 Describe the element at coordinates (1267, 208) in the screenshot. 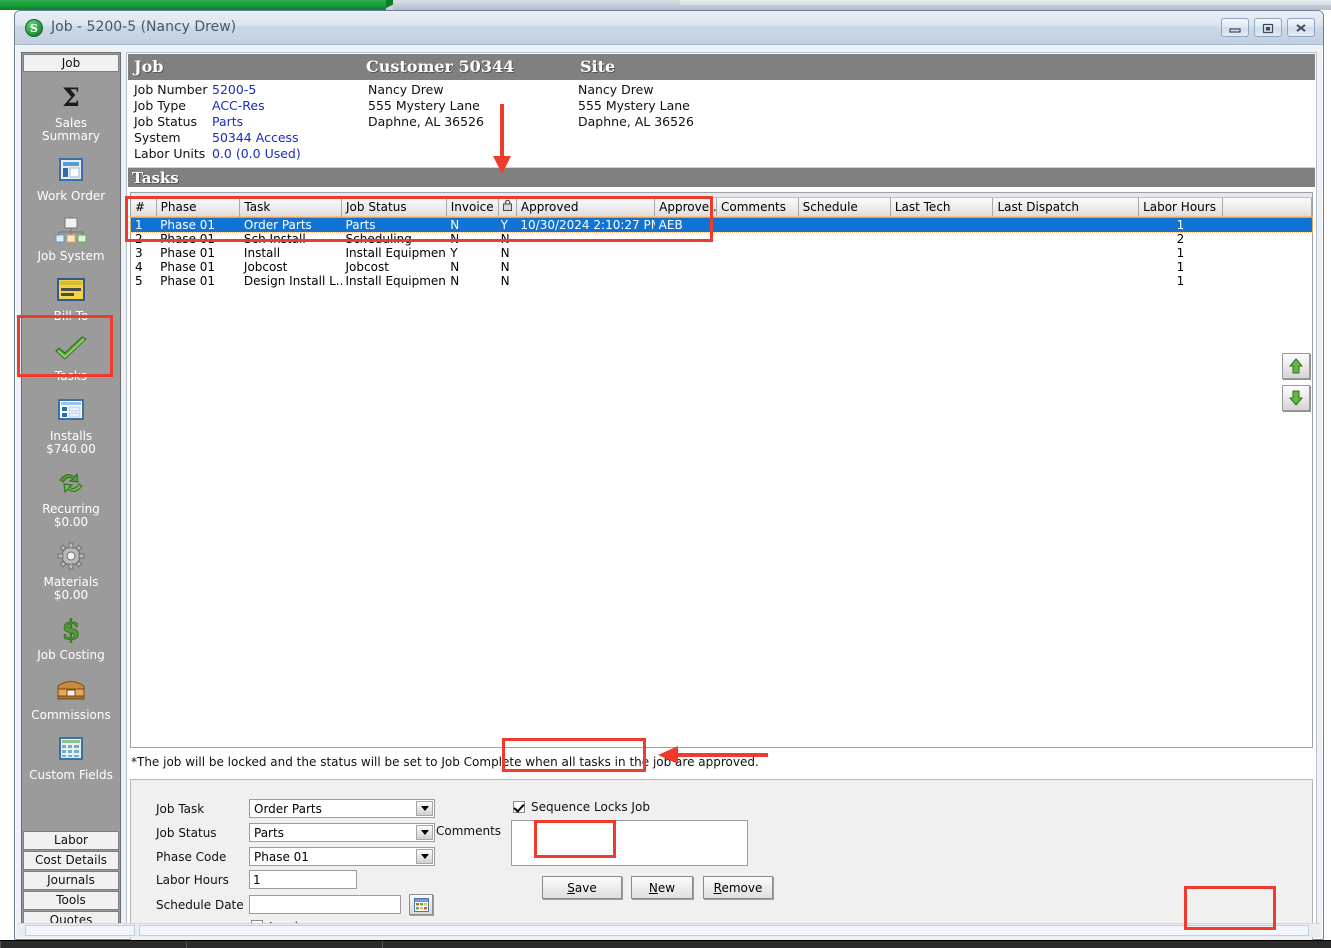

I see `column-header-filler` at that location.